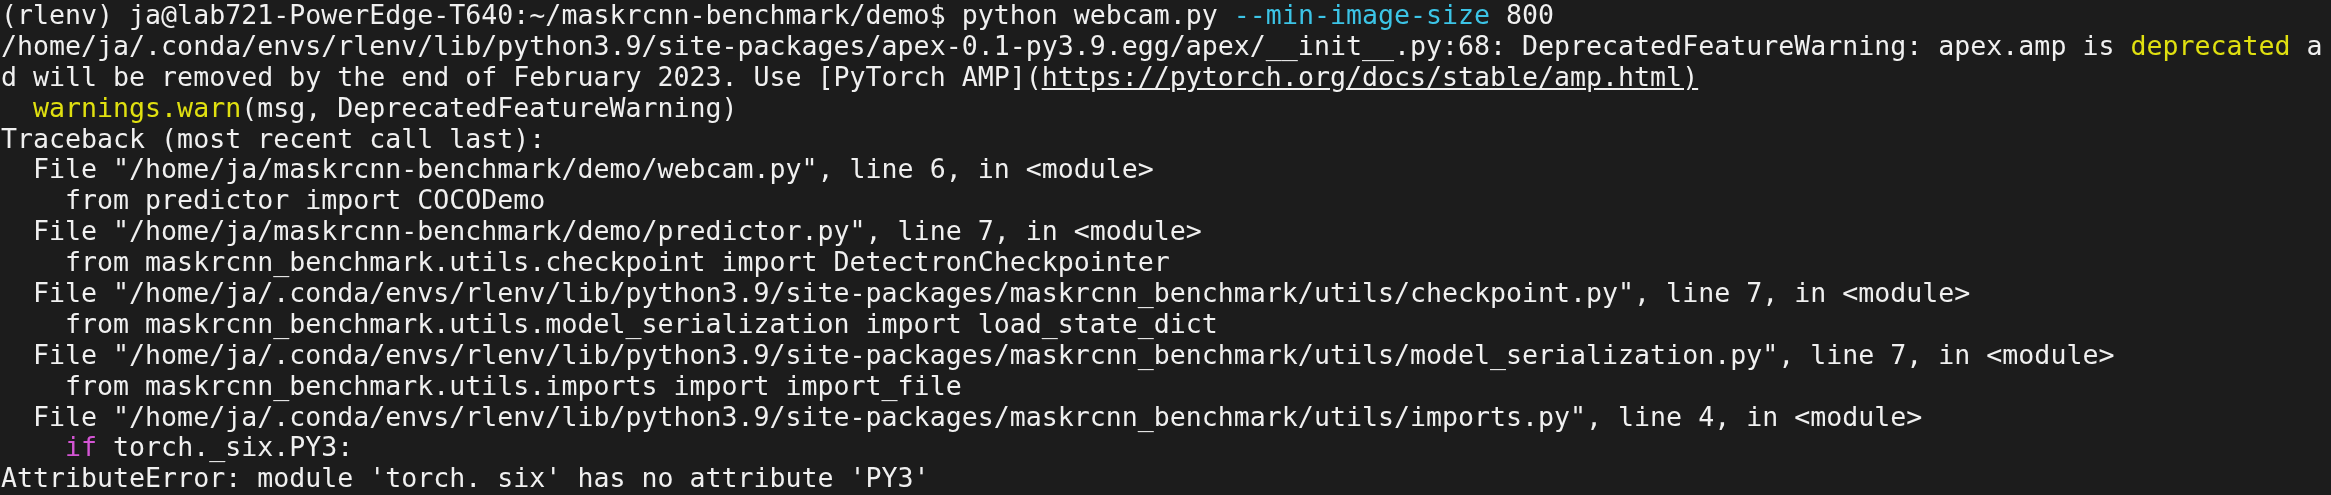 Image resolution: width=2331 pixels, height=495 pixels. Describe the element at coordinates (305, 201) in the screenshot. I see `terminal-line: from predictor import COCODemo` at that location.